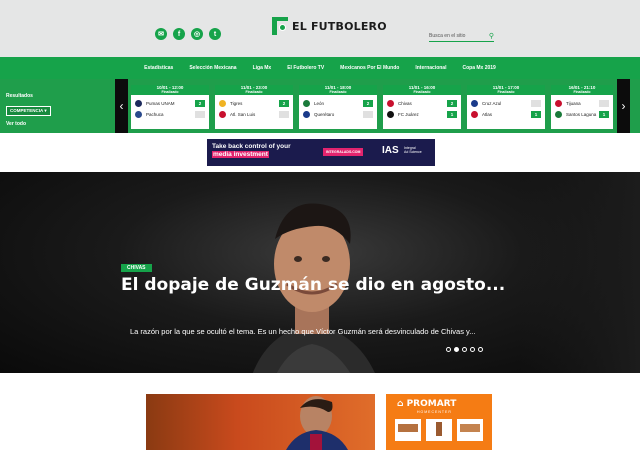 The width and height of the screenshot is (640, 450). I want to click on nav-item-estadisticas: Estadísticas, so click(158, 68).